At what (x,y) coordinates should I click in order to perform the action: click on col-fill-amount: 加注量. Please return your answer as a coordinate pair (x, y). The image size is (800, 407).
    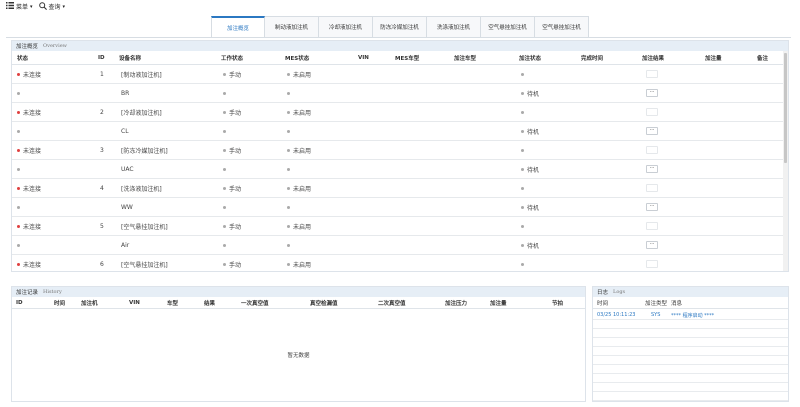
    Looking at the image, I should click on (713, 58).